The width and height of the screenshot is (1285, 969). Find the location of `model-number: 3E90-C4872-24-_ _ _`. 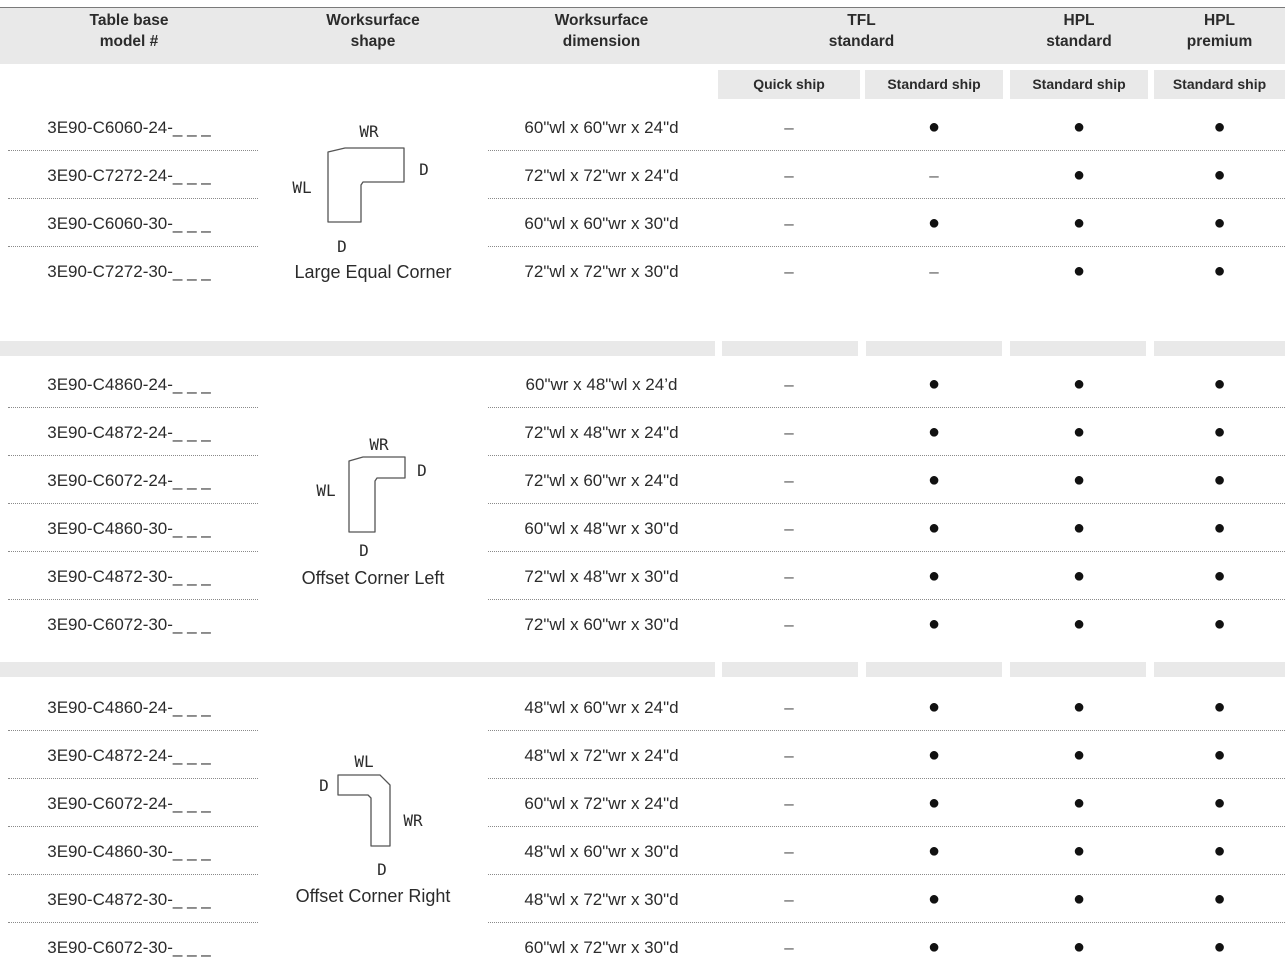

model-number: 3E90-C4872-24-_ _ _ is located at coordinates (129, 432).